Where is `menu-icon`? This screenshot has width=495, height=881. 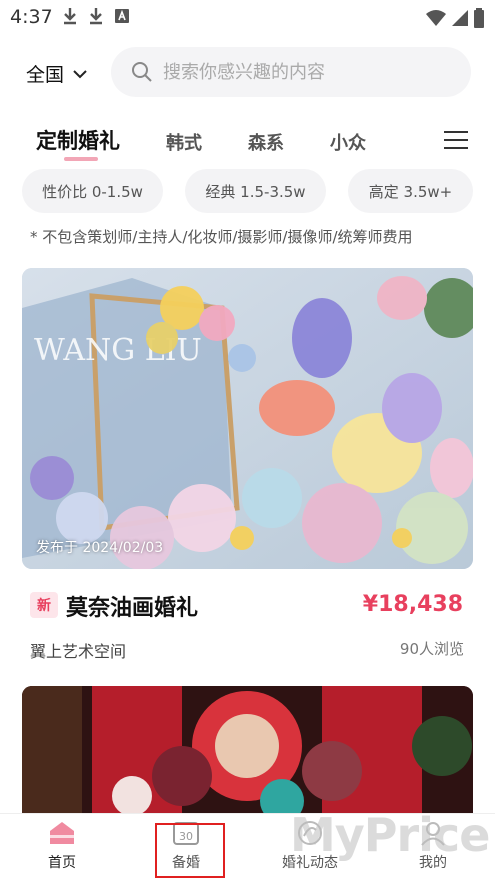
menu-icon is located at coordinates (456, 141).